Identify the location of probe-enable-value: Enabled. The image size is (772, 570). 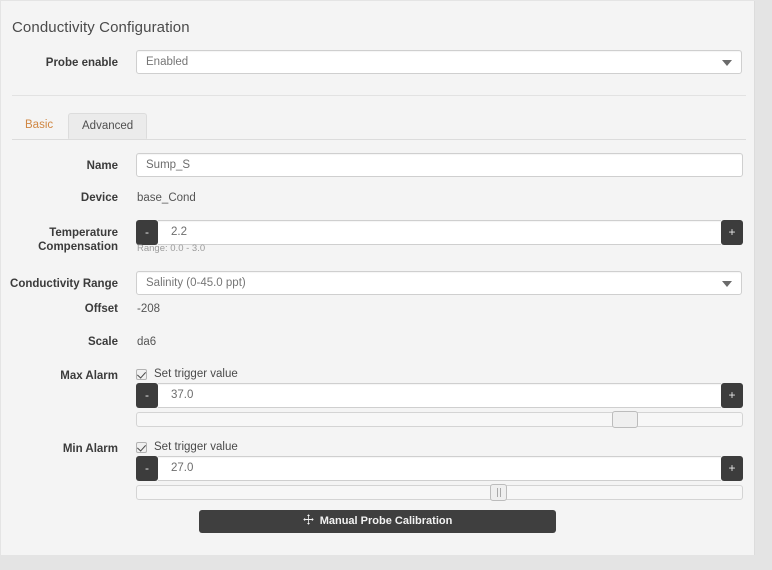
(167, 62).